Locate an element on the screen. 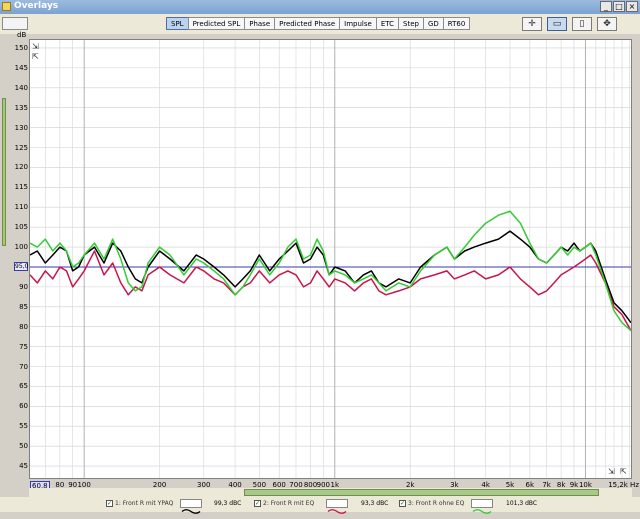 The image size is (640, 519). y-tick-label: 55 is located at coordinates (23, 426).